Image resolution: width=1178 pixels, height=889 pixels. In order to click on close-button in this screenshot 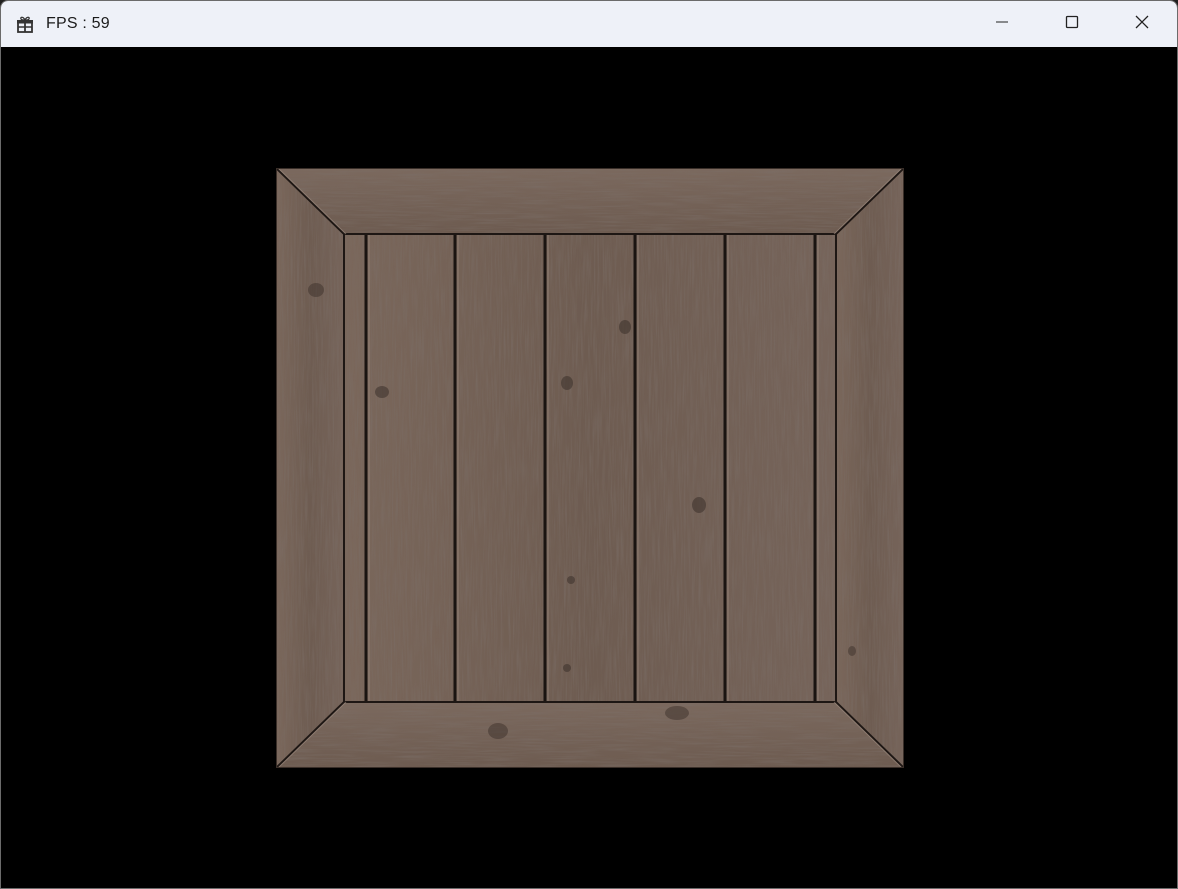, I will do `click(1142, 24)`.